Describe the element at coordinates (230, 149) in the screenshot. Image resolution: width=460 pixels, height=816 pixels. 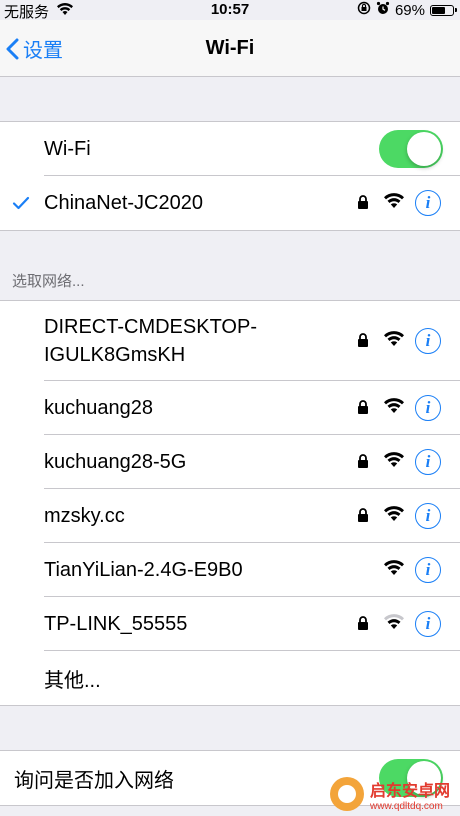
I see `wifi-toggle-row: Wi-Fi` at that location.